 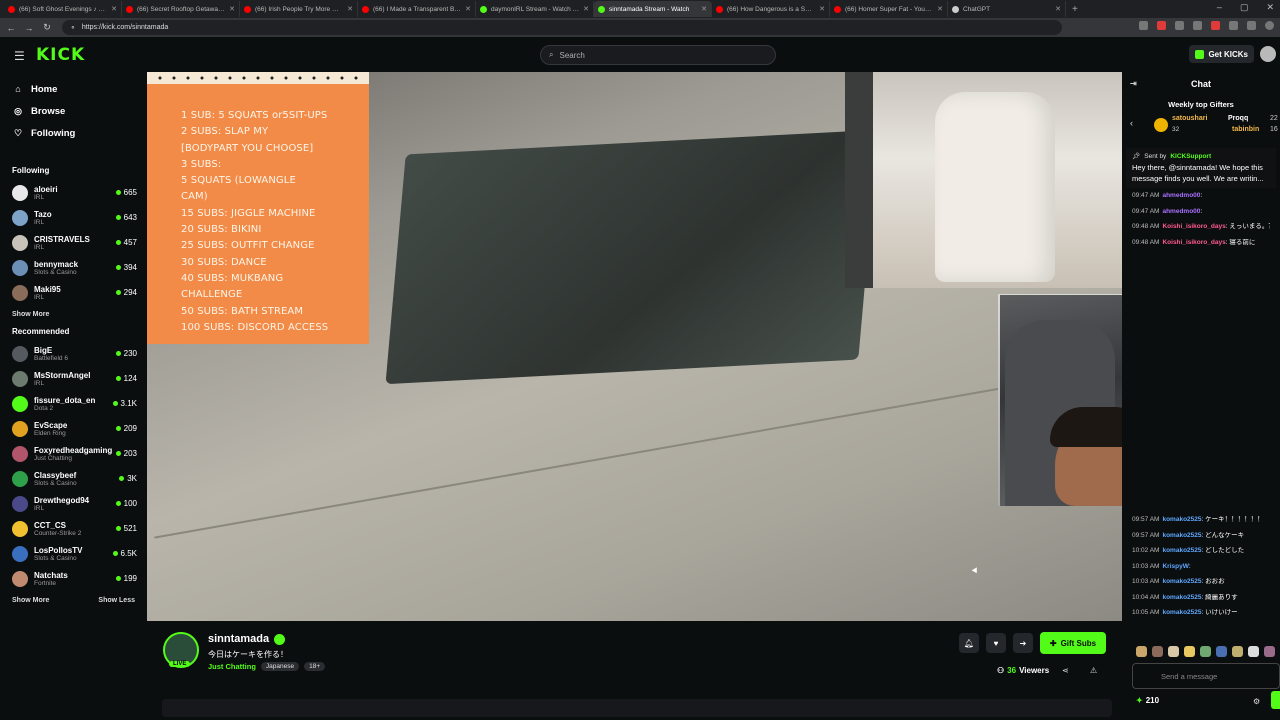 What do you see at coordinates (73, 503) in the screenshot?
I see `sidebar-channel: Drewthegod94 IRL 100` at bounding box center [73, 503].